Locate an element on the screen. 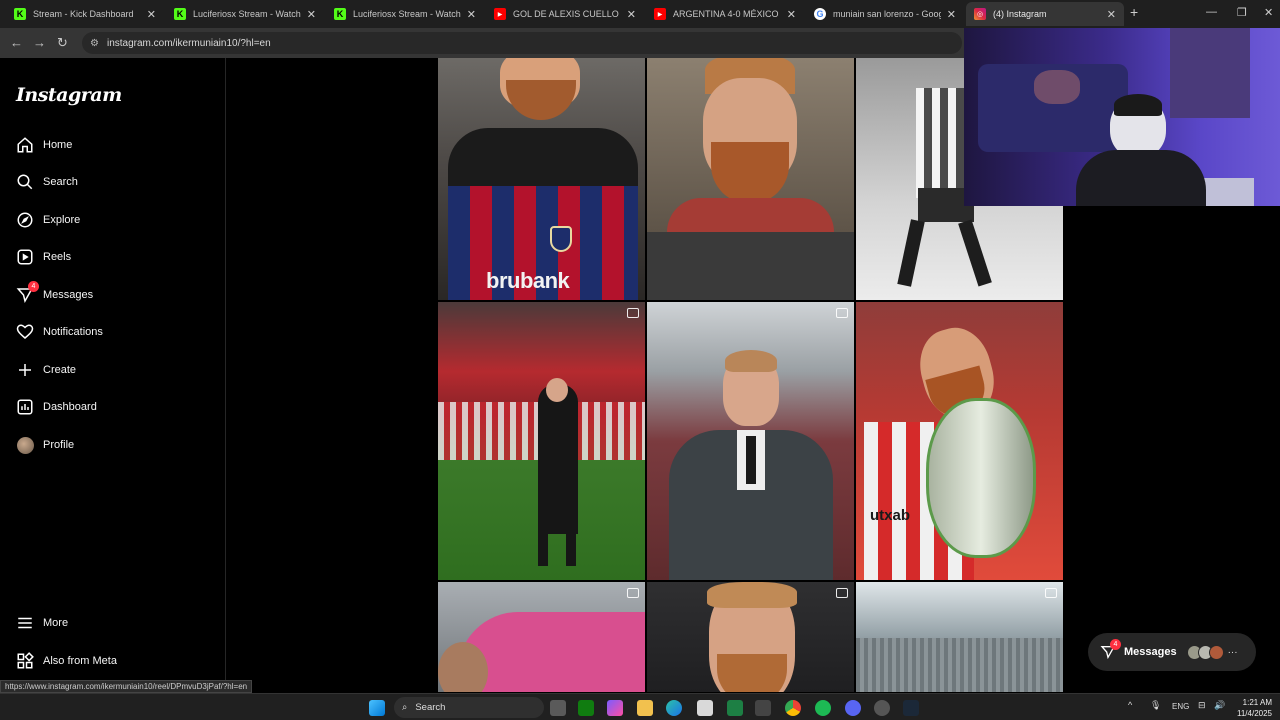 This screenshot has height=720, width=1280. task-view-icon is located at coordinates (558, 708).